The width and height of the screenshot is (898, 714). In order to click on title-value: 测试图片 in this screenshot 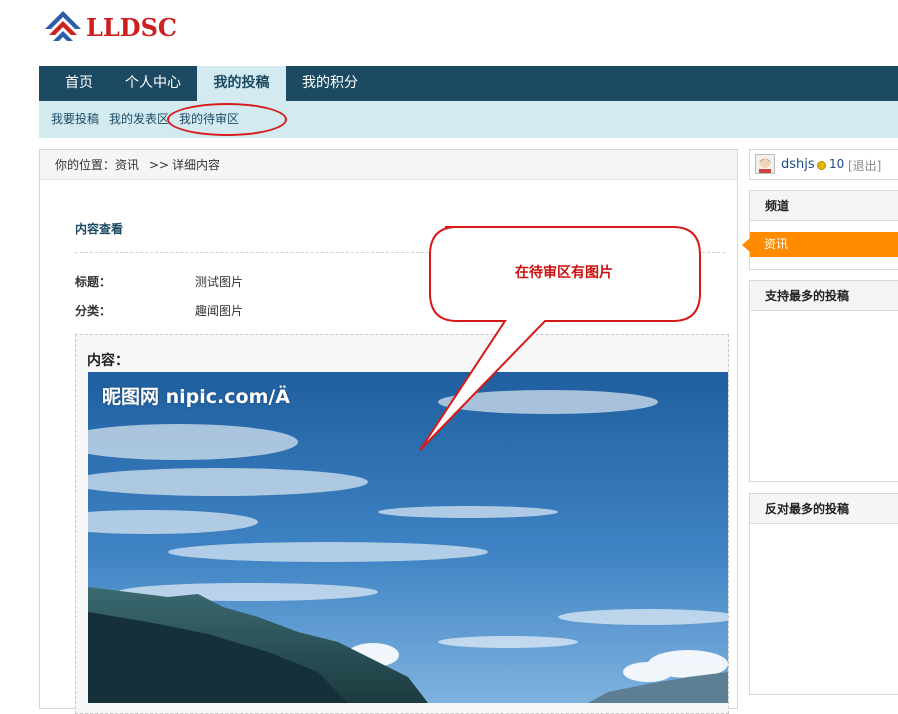, I will do `click(219, 282)`.